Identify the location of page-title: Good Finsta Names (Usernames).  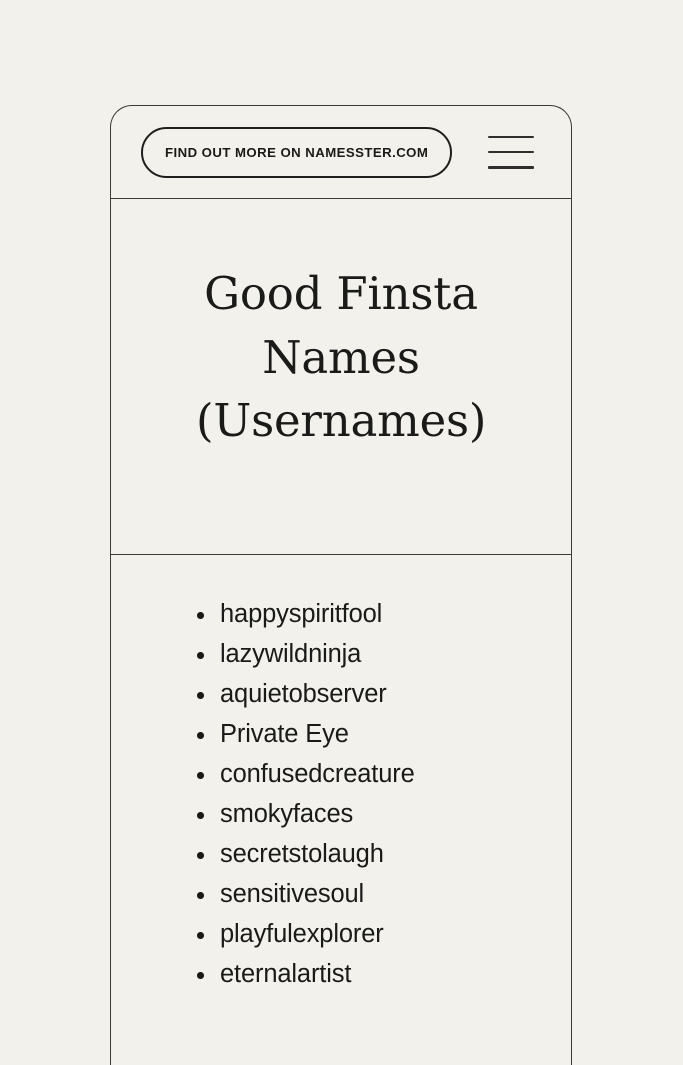
(341, 377).